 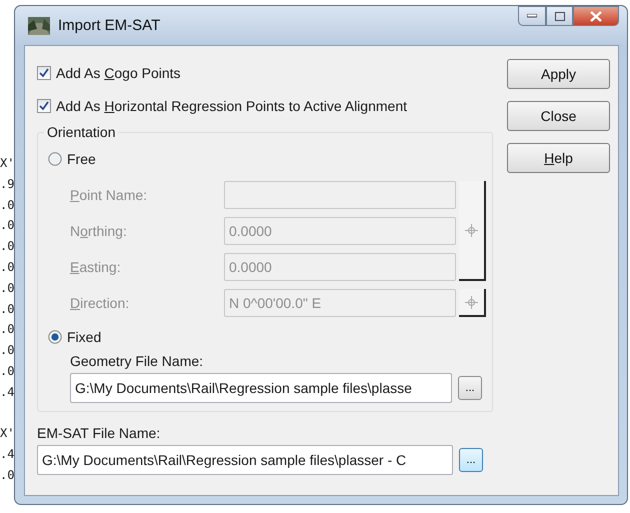 What do you see at coordinates (231, 106) in the screenshot?
I see `checkbox-label: Add As Horizontal Regression Points to Active Alignment` at bounding box center [231, 106].